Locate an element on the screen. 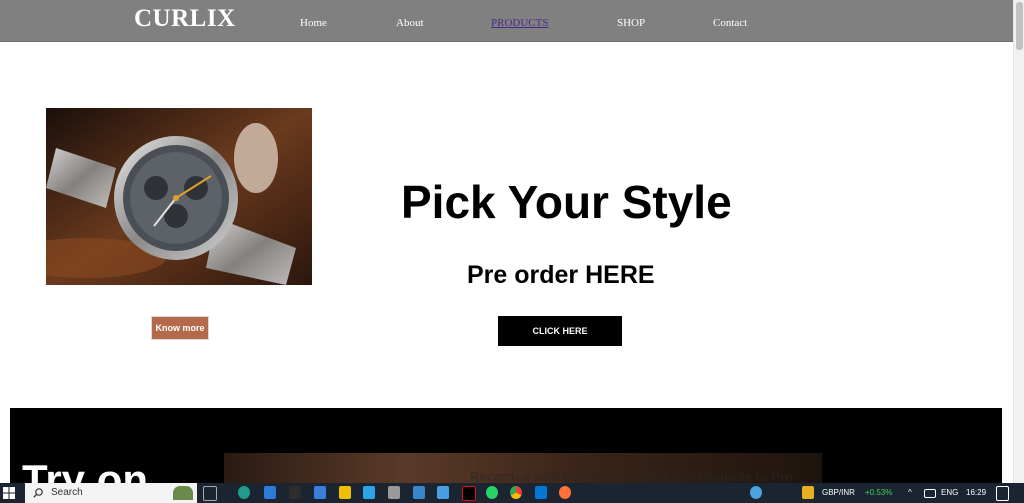 The image size is (1024, 503). ticker-icon is located at coordinates (808, 492).